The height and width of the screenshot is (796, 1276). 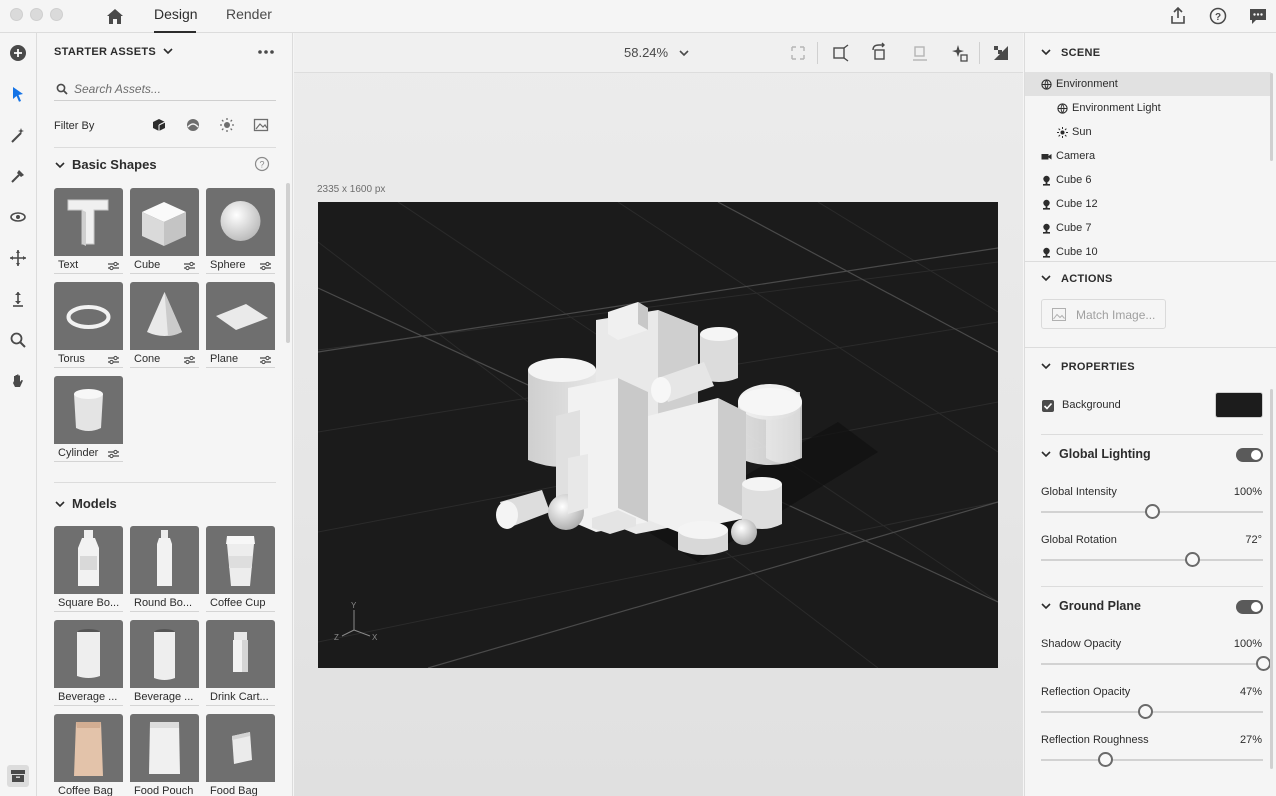 What do you see at coordinates (1249, 455) in the screenshot?
I see `global-lighting-toggle` at bounding box center [1249, 455].